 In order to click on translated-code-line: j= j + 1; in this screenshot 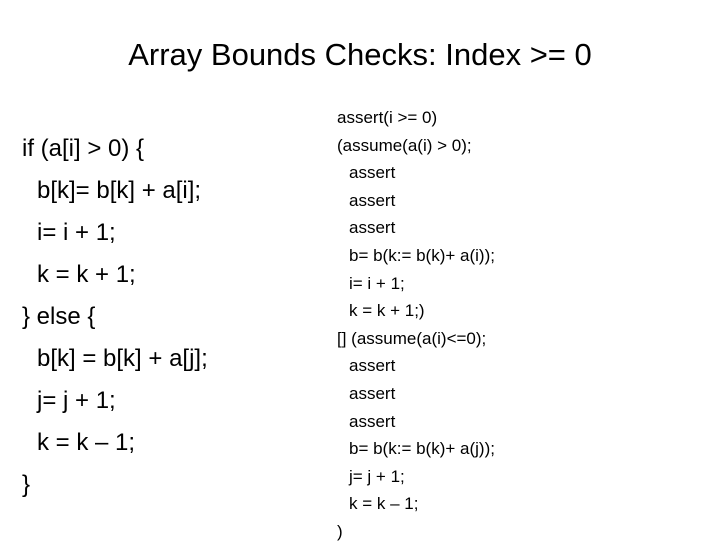, I will do `click(377, 476)`.